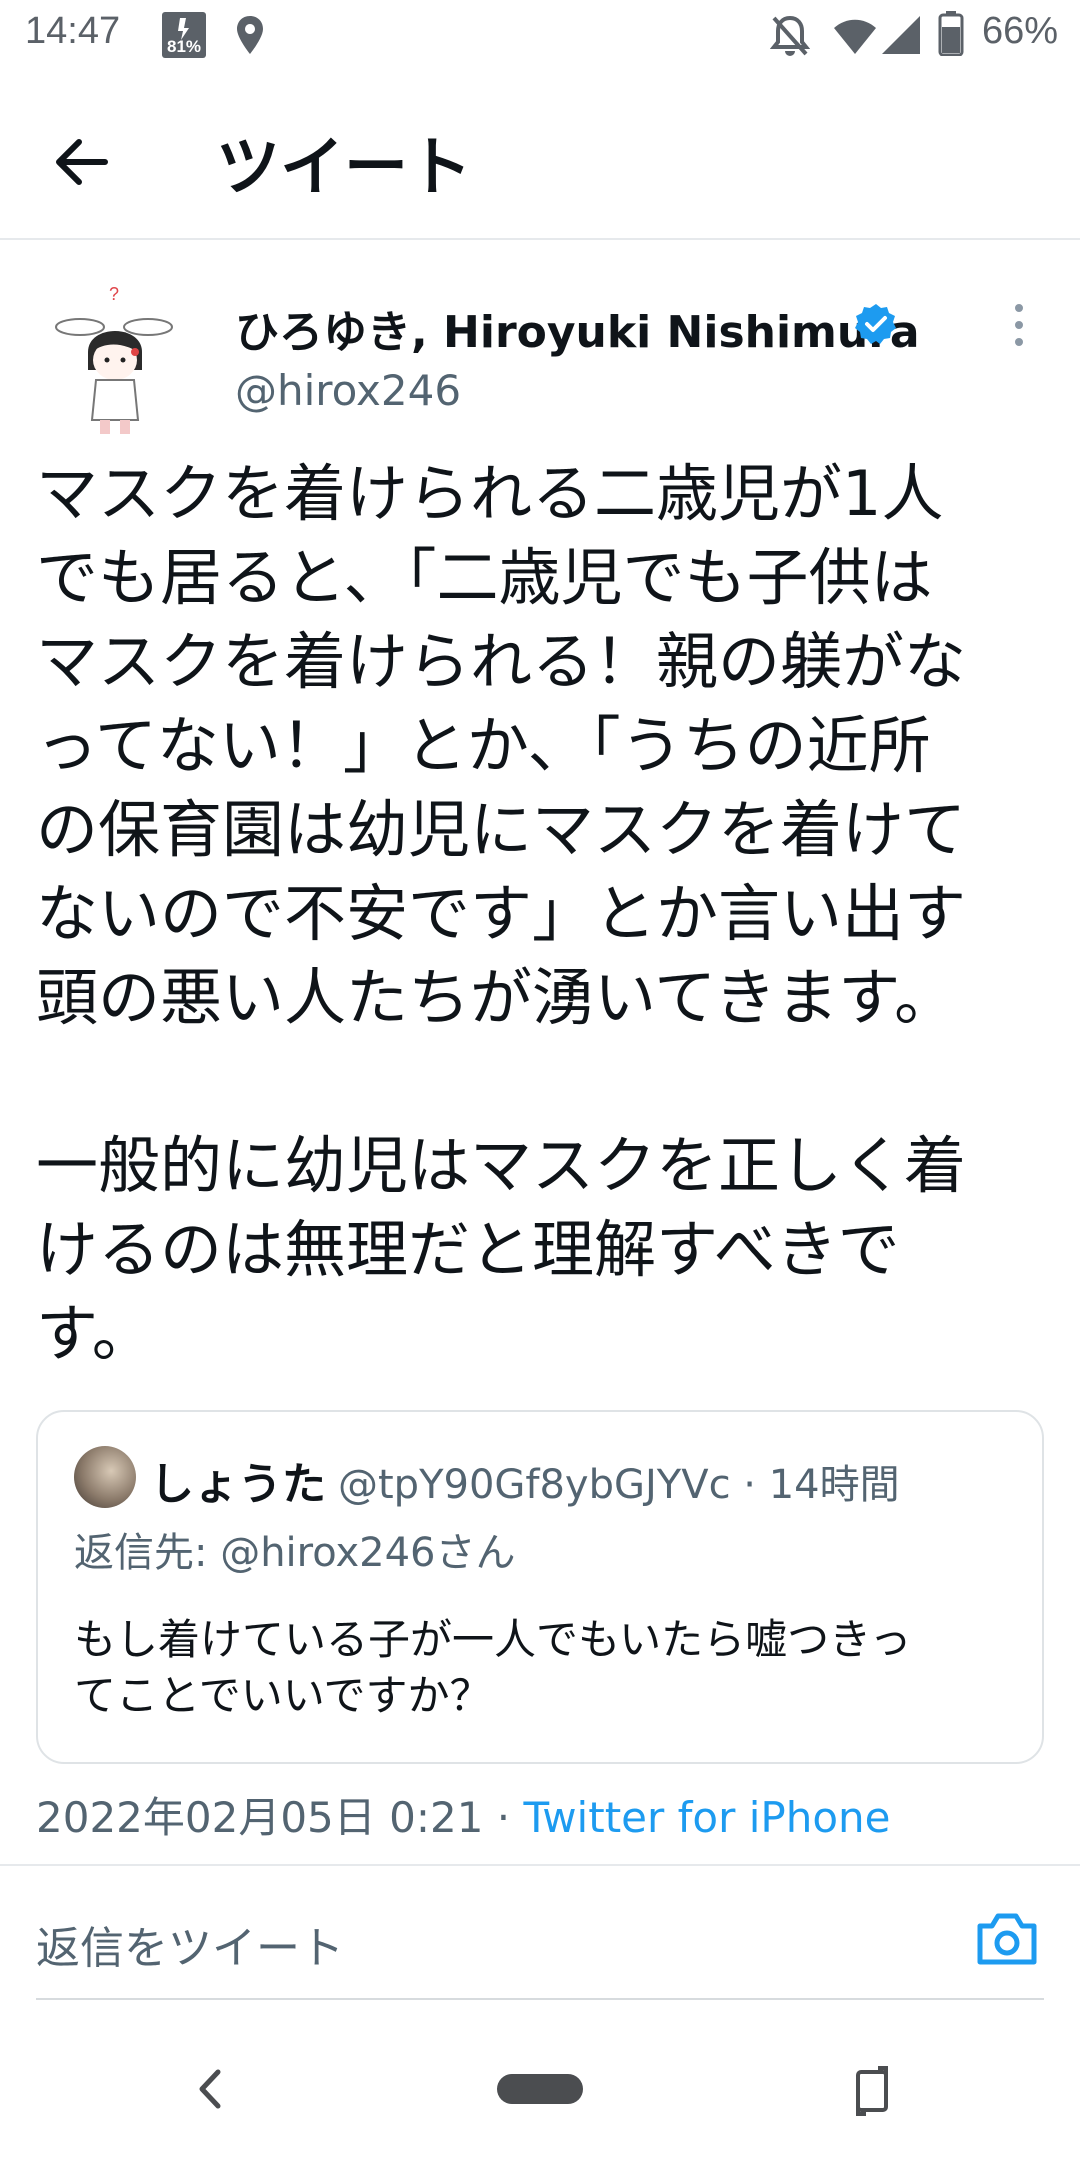 This screenshot has height=2160, width=1080. I want to click on location-icon, so click(250, 35).